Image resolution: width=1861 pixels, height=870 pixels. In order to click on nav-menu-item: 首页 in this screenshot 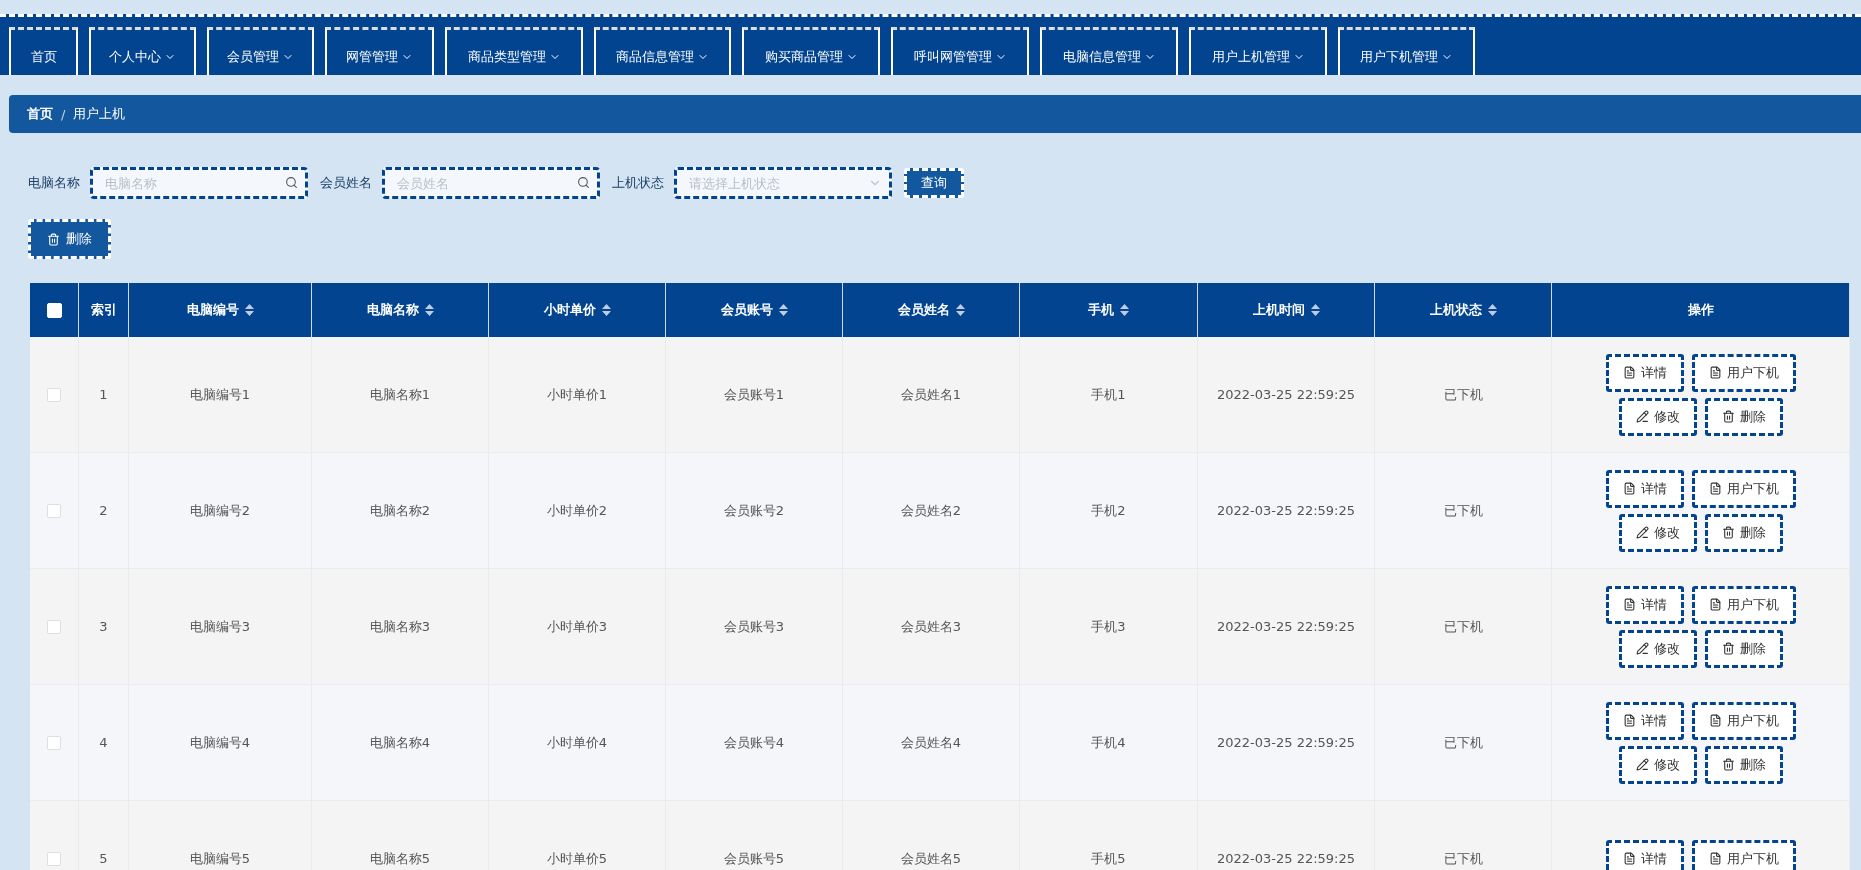, I will do `click(43, 51)`.